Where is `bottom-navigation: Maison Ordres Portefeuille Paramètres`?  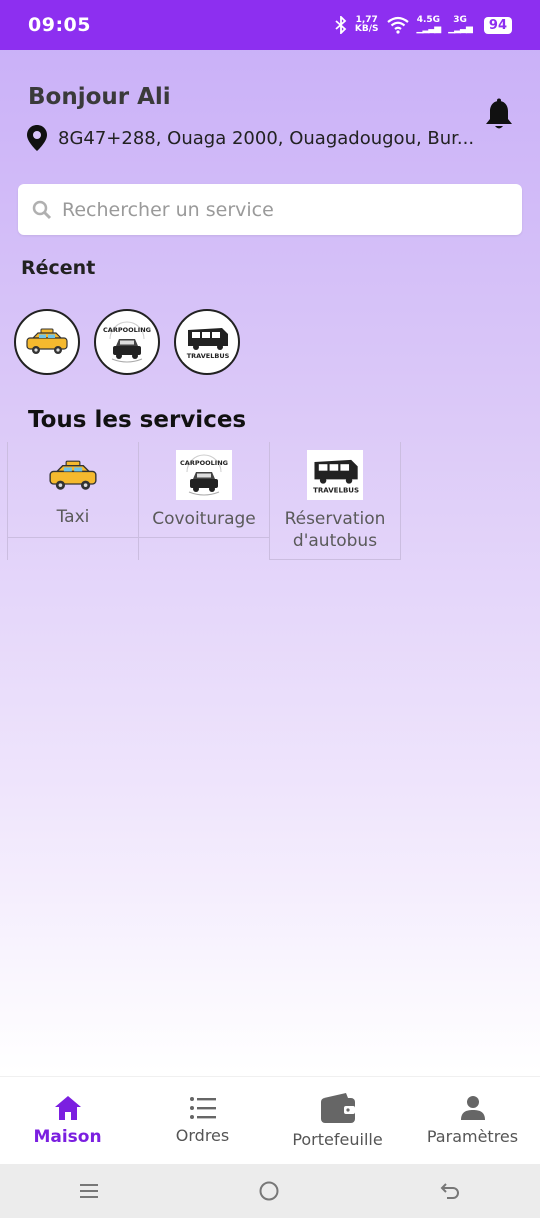 bottom-navigation: Maison Ordres Portefeuille Paramètres is located at coordinates (270, 1120).